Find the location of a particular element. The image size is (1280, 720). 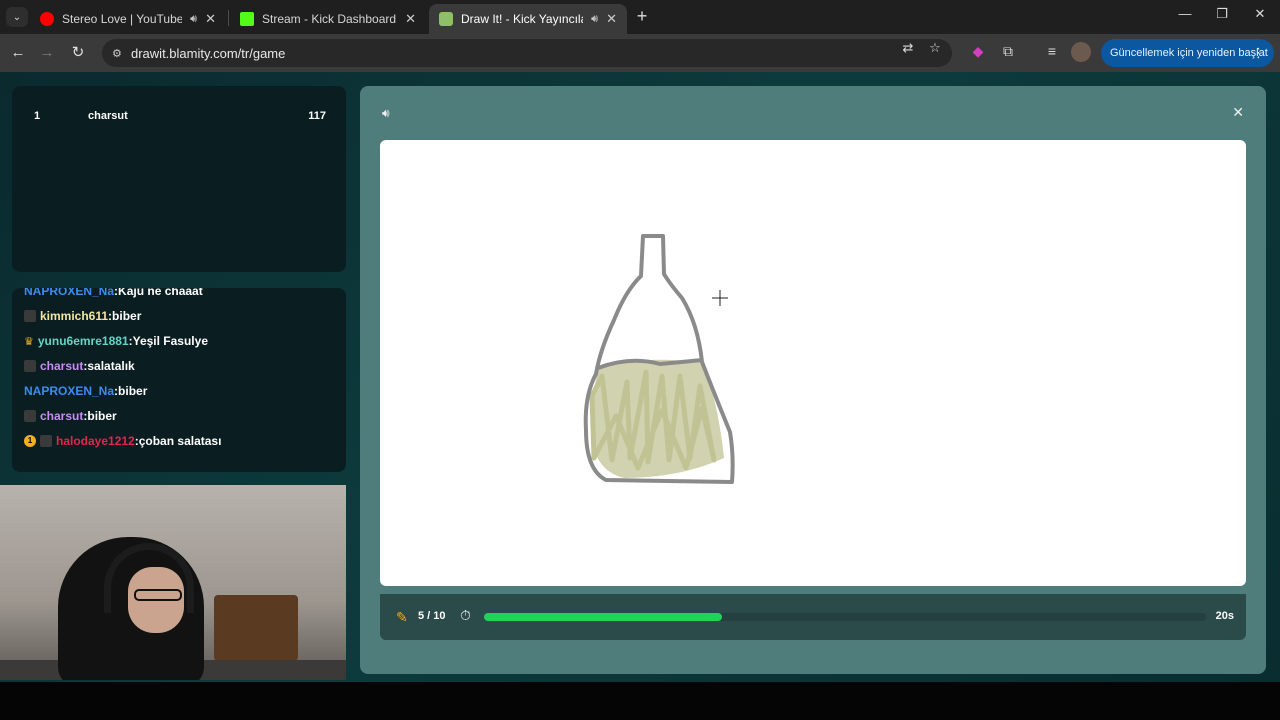

site-info-icon: ⚙ is located at coordinates (119, 53).